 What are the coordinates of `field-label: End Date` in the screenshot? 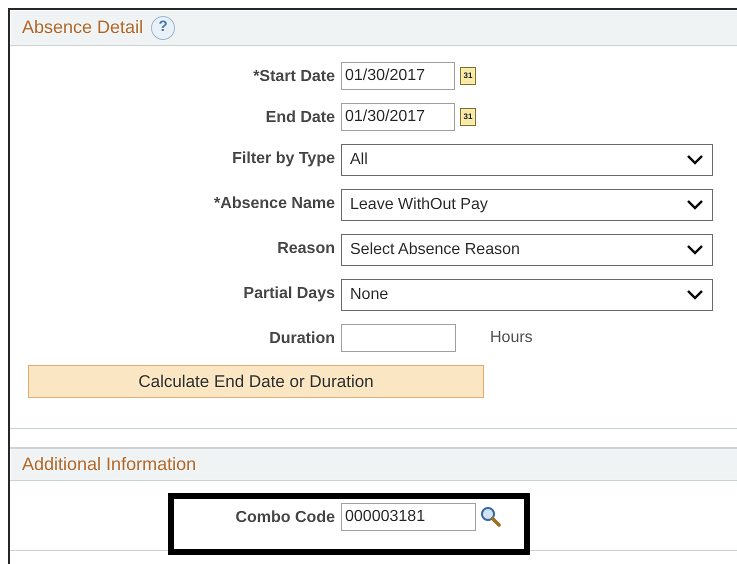 It's located at (299, 118).